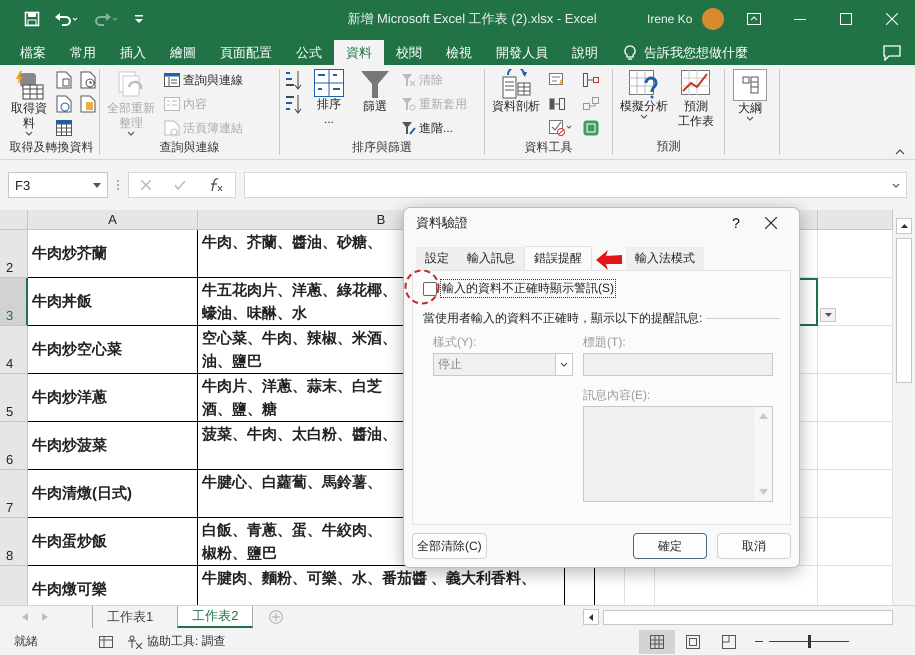 This screenshot has width=915, height=655. What do you see at coordinates (522, 52) in the screenshot?
I see `ribbon-tab: 開發人員` at bounding box center [522, 52].